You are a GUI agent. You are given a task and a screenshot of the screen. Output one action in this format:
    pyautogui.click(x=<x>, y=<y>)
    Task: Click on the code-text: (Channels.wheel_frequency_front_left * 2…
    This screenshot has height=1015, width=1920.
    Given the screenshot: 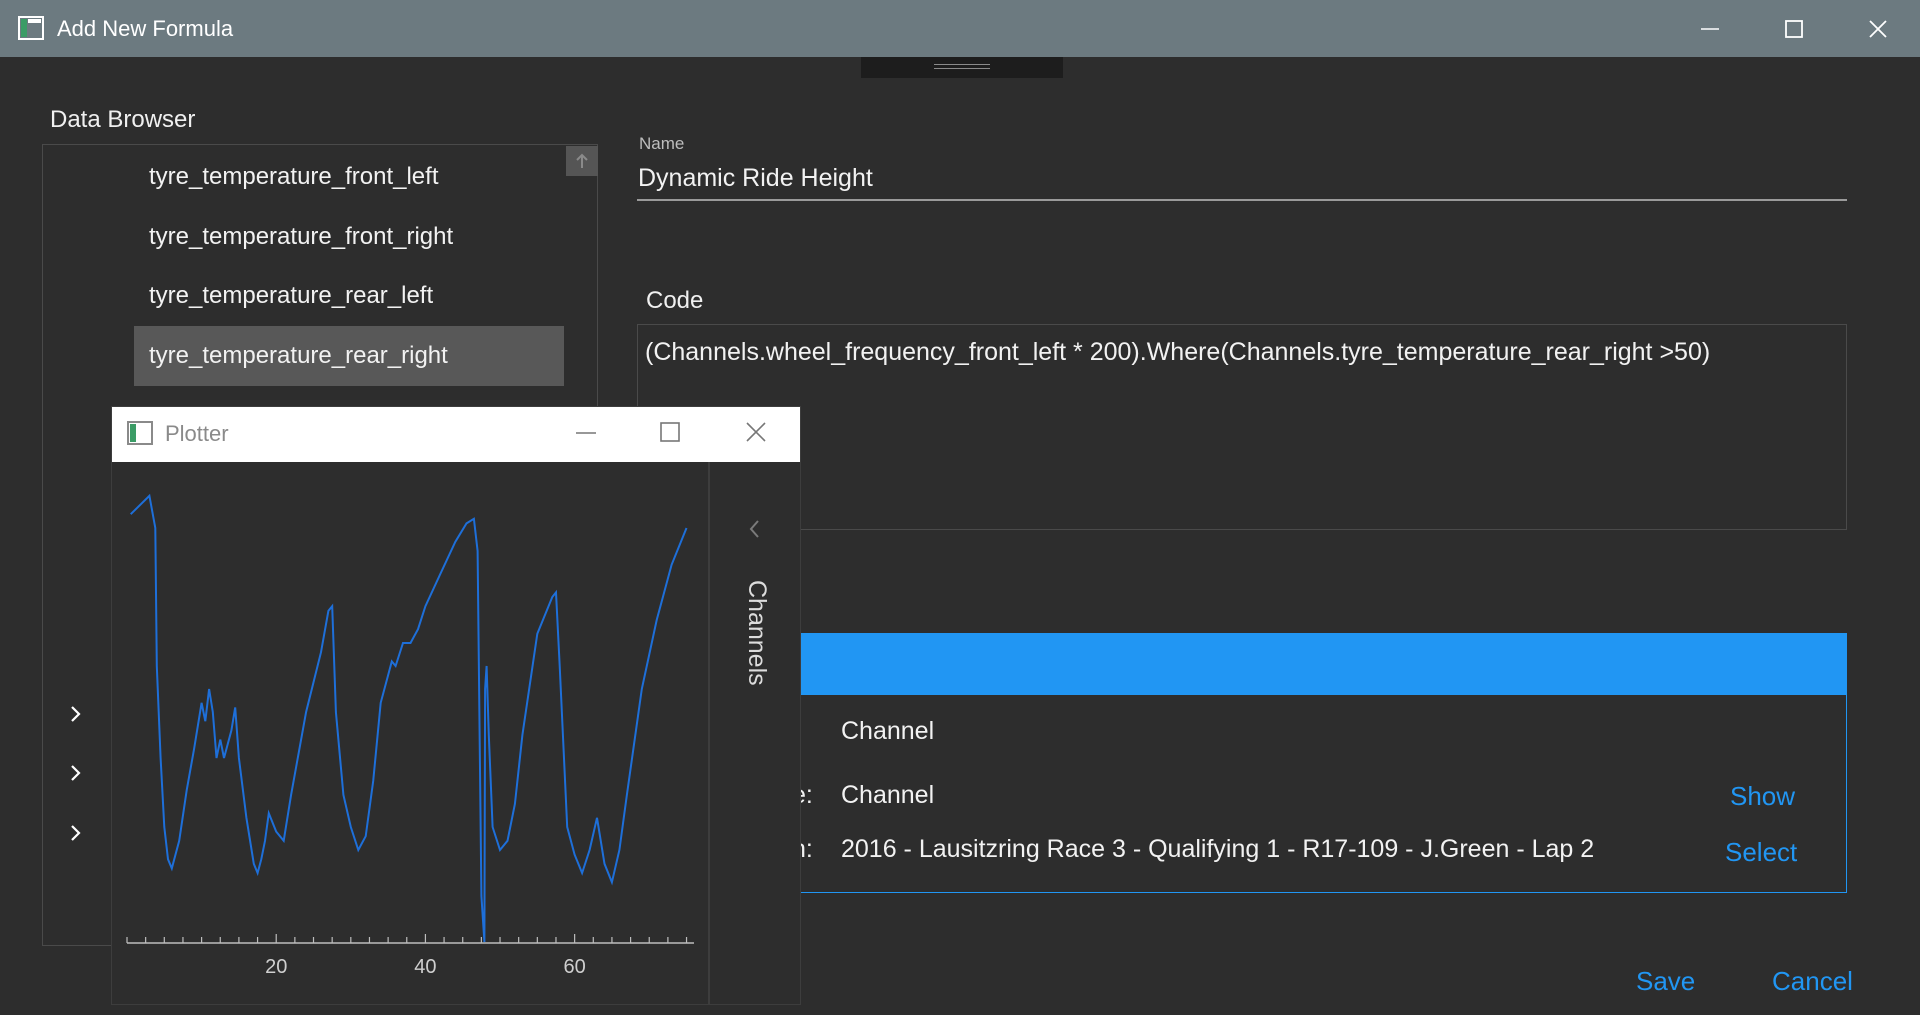 What is the action you would take?
    pyautogui.click(x=1177, y=352)
    